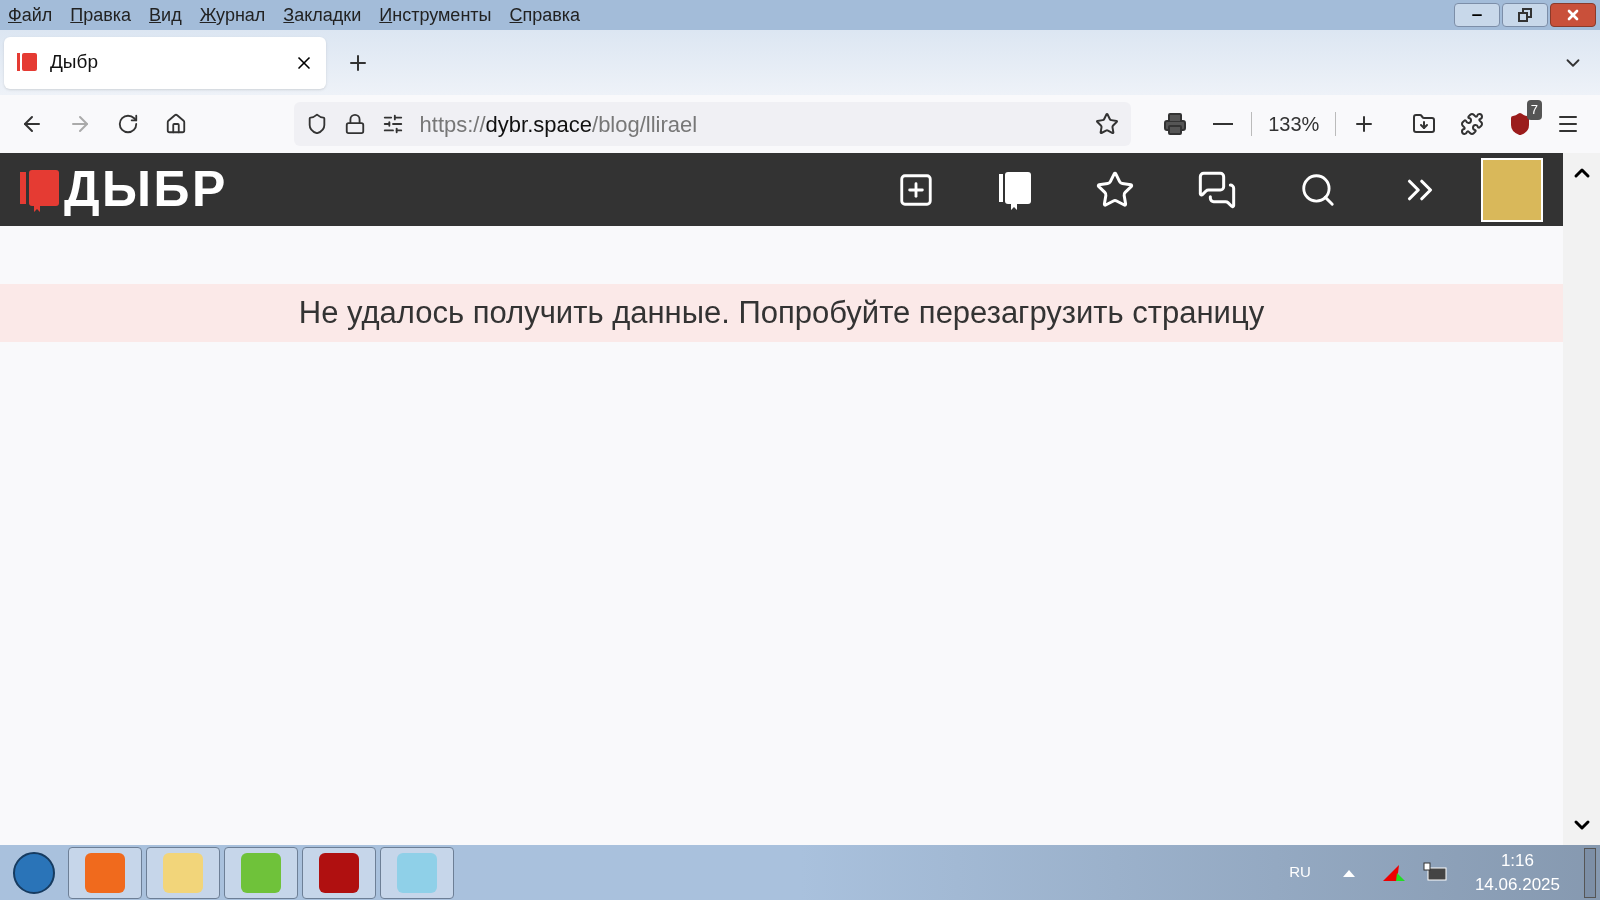 Image resolution: width=1600 pixels, height=900 pixels. Describe the element at coordinates (1434, 872) in the screenshot. I see `network-icon` at that location.